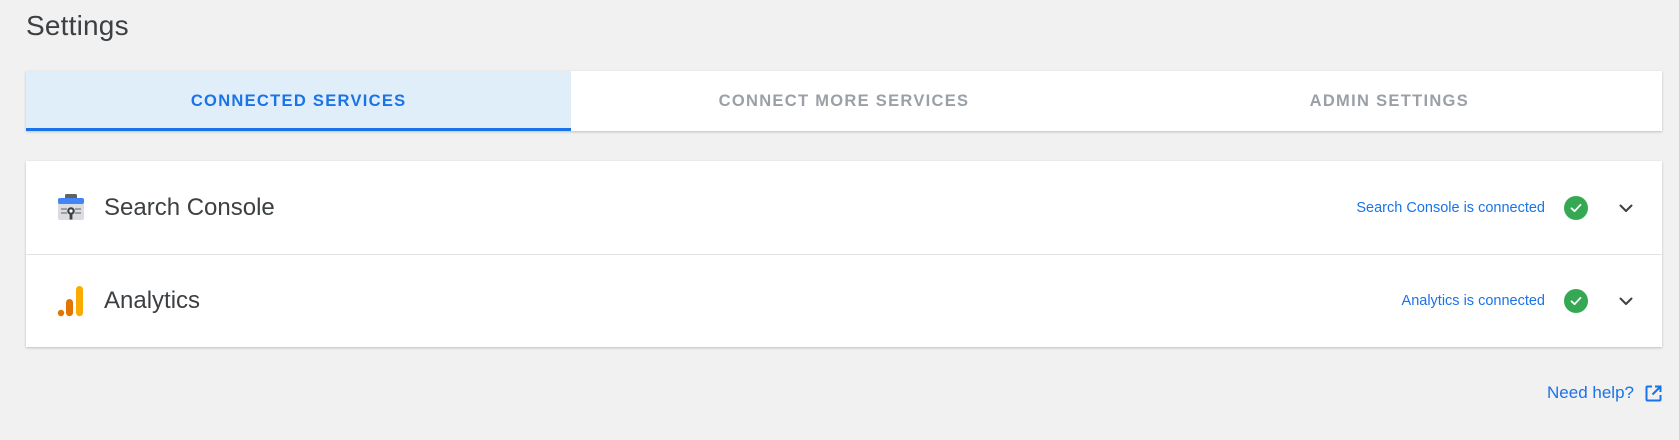 The width and height of the screenshot is (1679, 440). Describe the element at coordinates (189, 207) in the screenshot. I see `service-name: Search Console` at that location.